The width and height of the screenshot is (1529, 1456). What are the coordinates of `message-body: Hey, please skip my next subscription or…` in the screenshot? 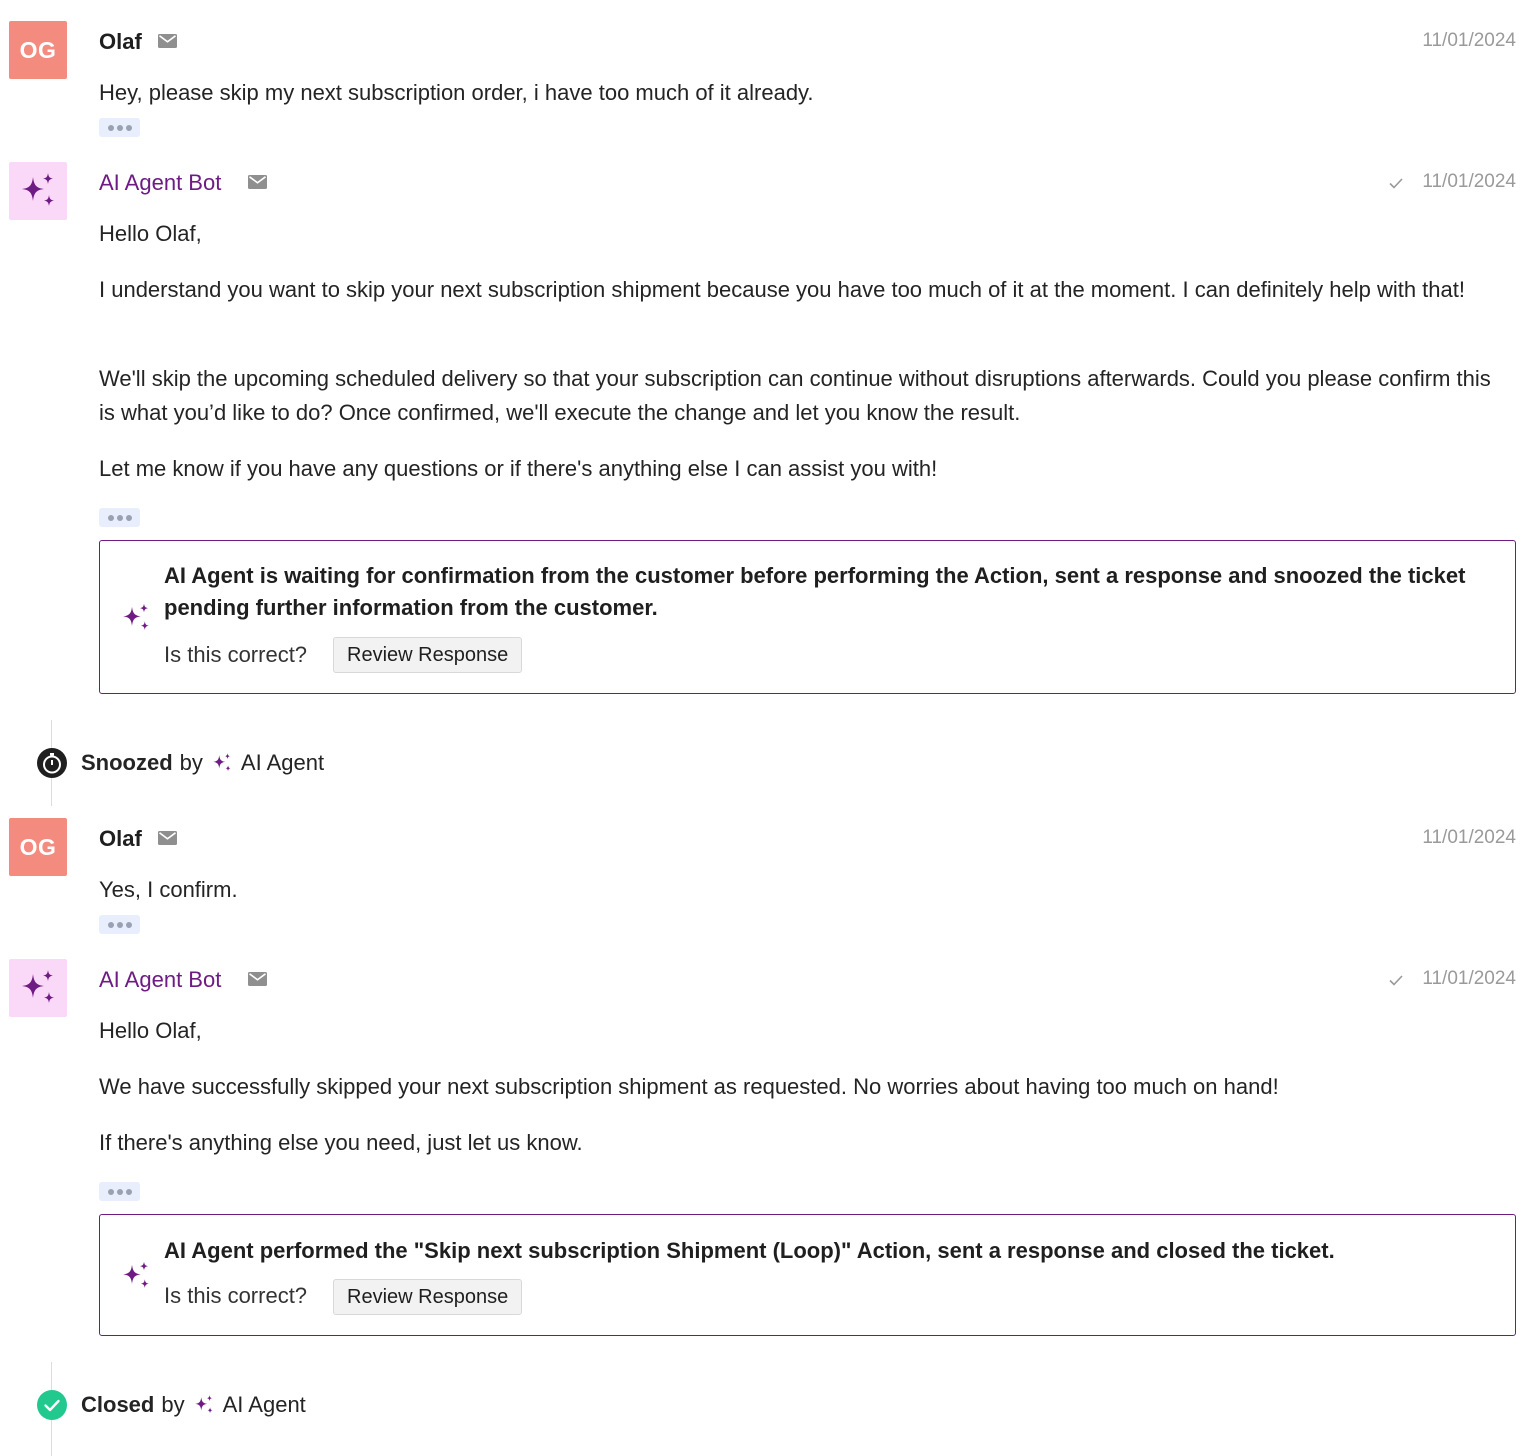 It's located at (801, 93).